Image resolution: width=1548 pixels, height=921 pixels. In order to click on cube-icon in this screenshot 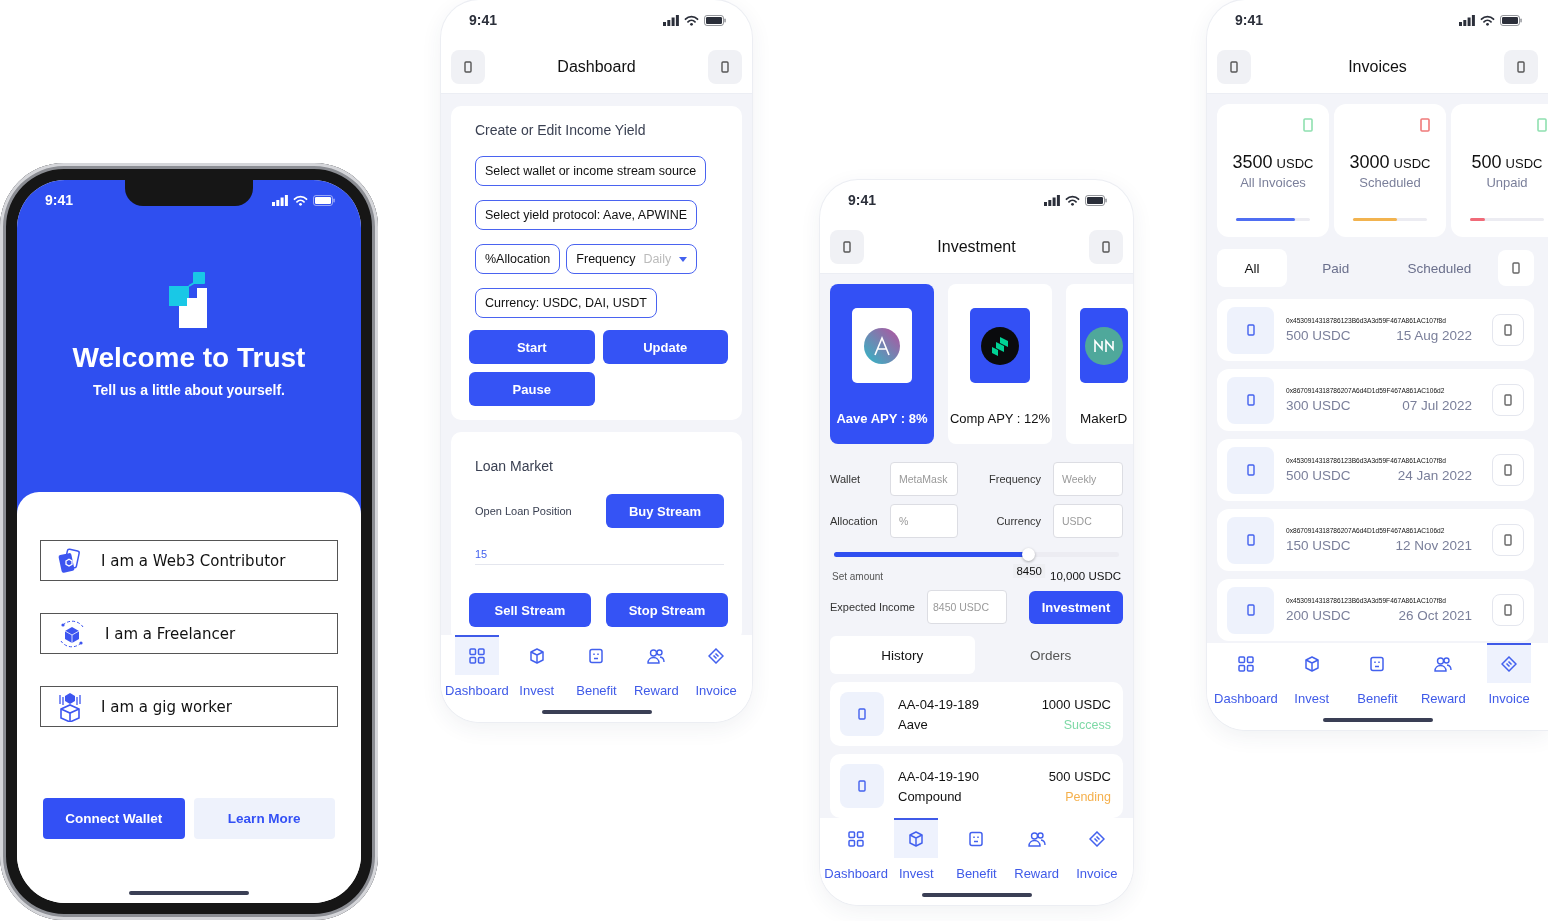, I will do `click(536, 656)`.